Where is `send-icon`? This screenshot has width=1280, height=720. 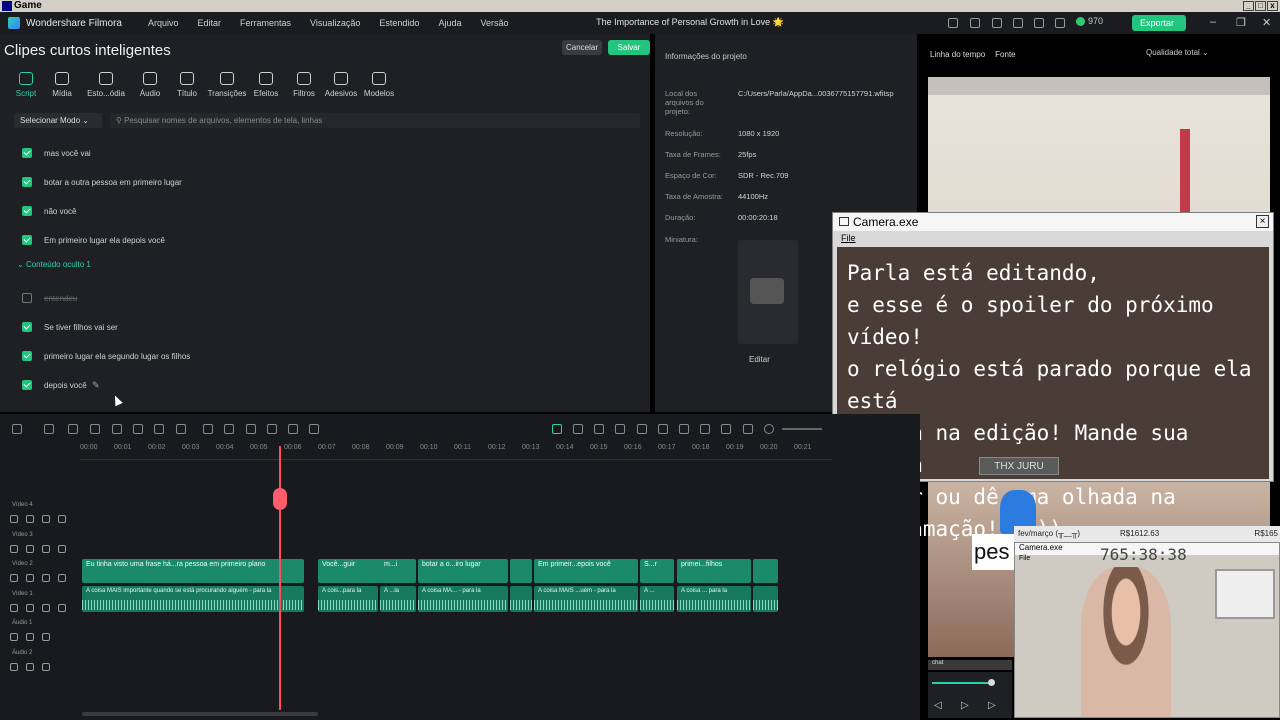
send-icon is located at coordinates (975, 23).